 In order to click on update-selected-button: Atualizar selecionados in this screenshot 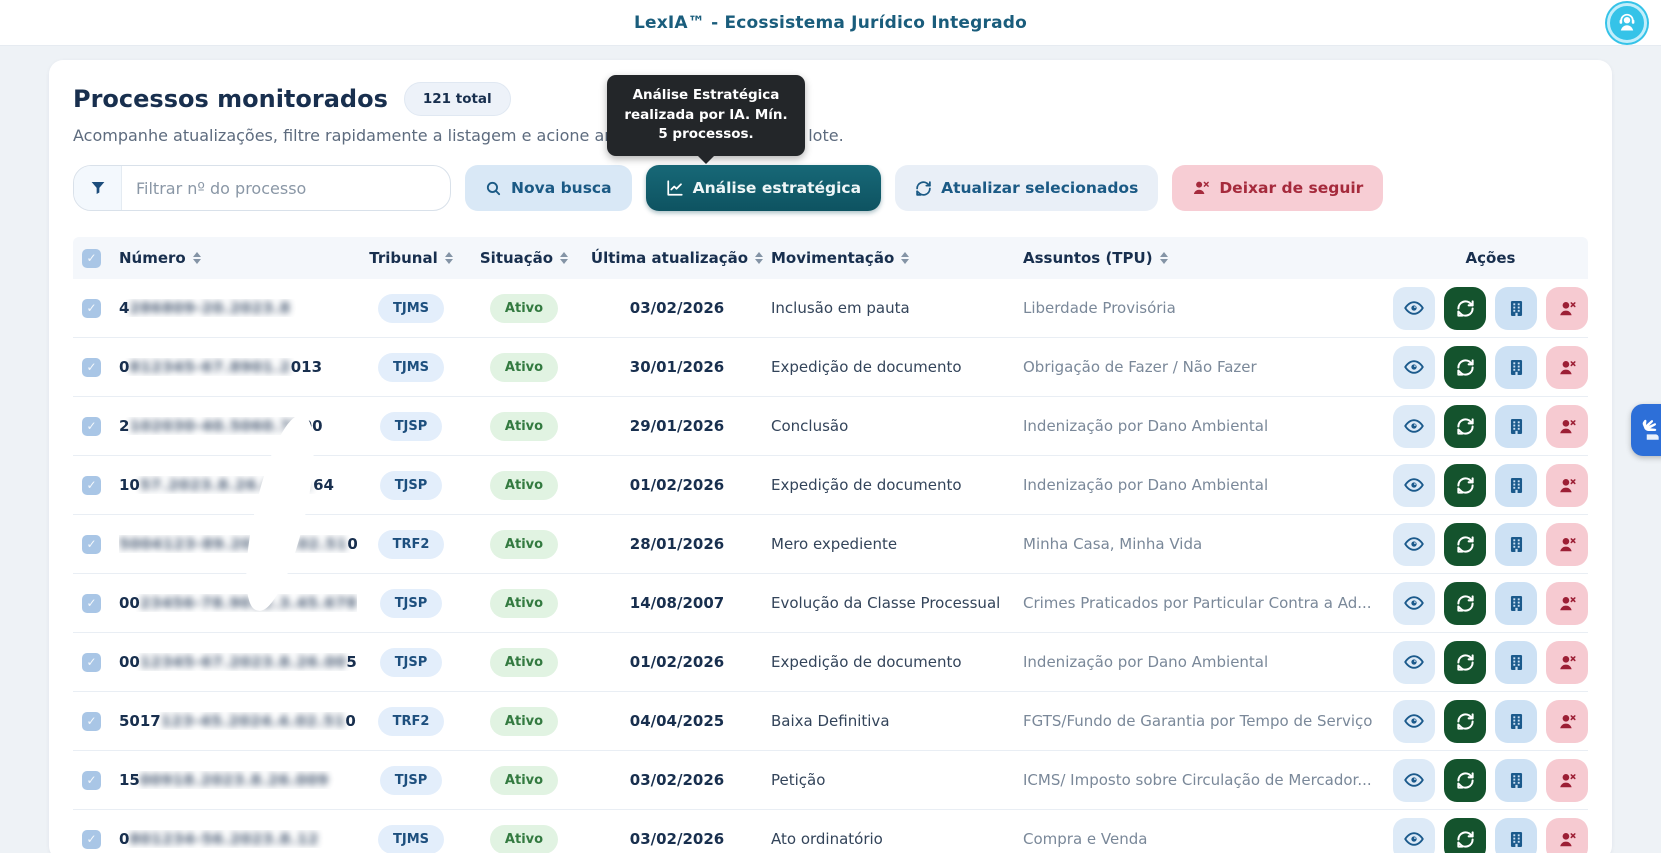, I will do `click(1027, 188)`.